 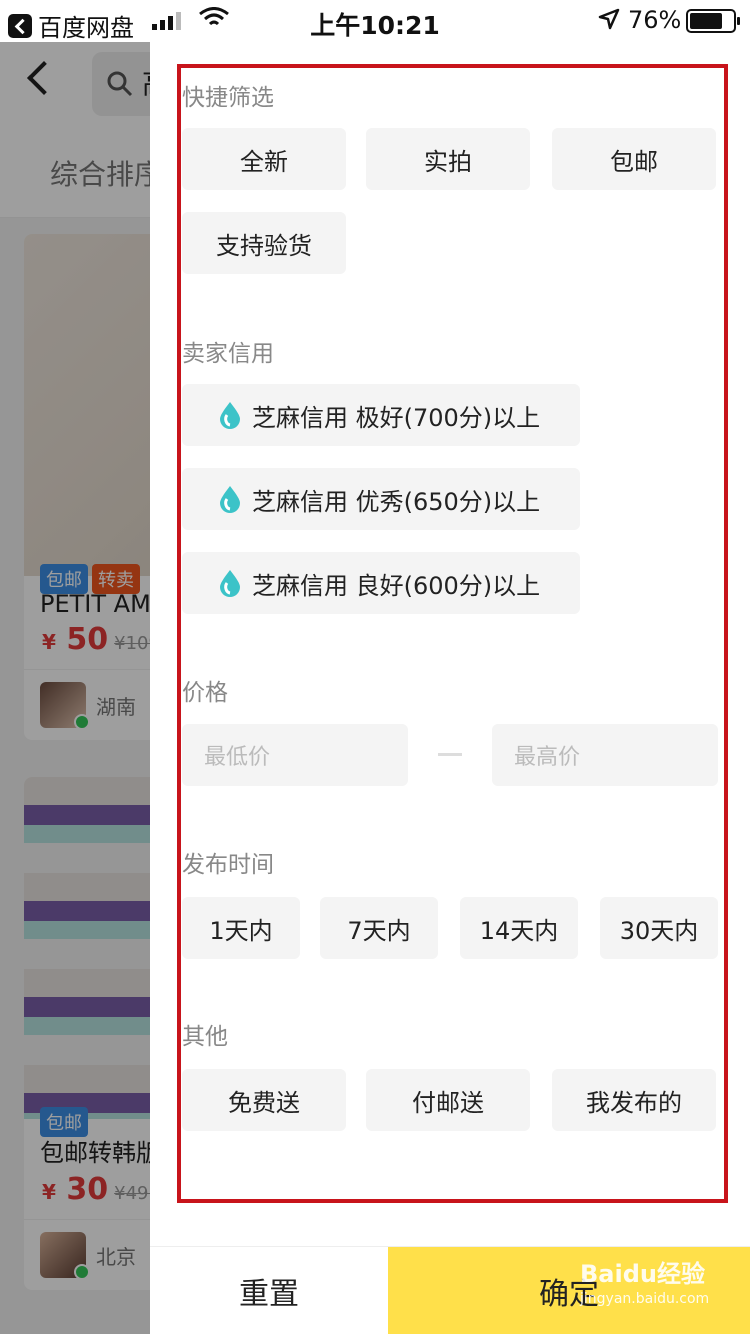 What do you see at coordinates (634, 1100) in the screenshot?
I see `chip-my-posts: 我发布的` at bounding box center [634, 1100].